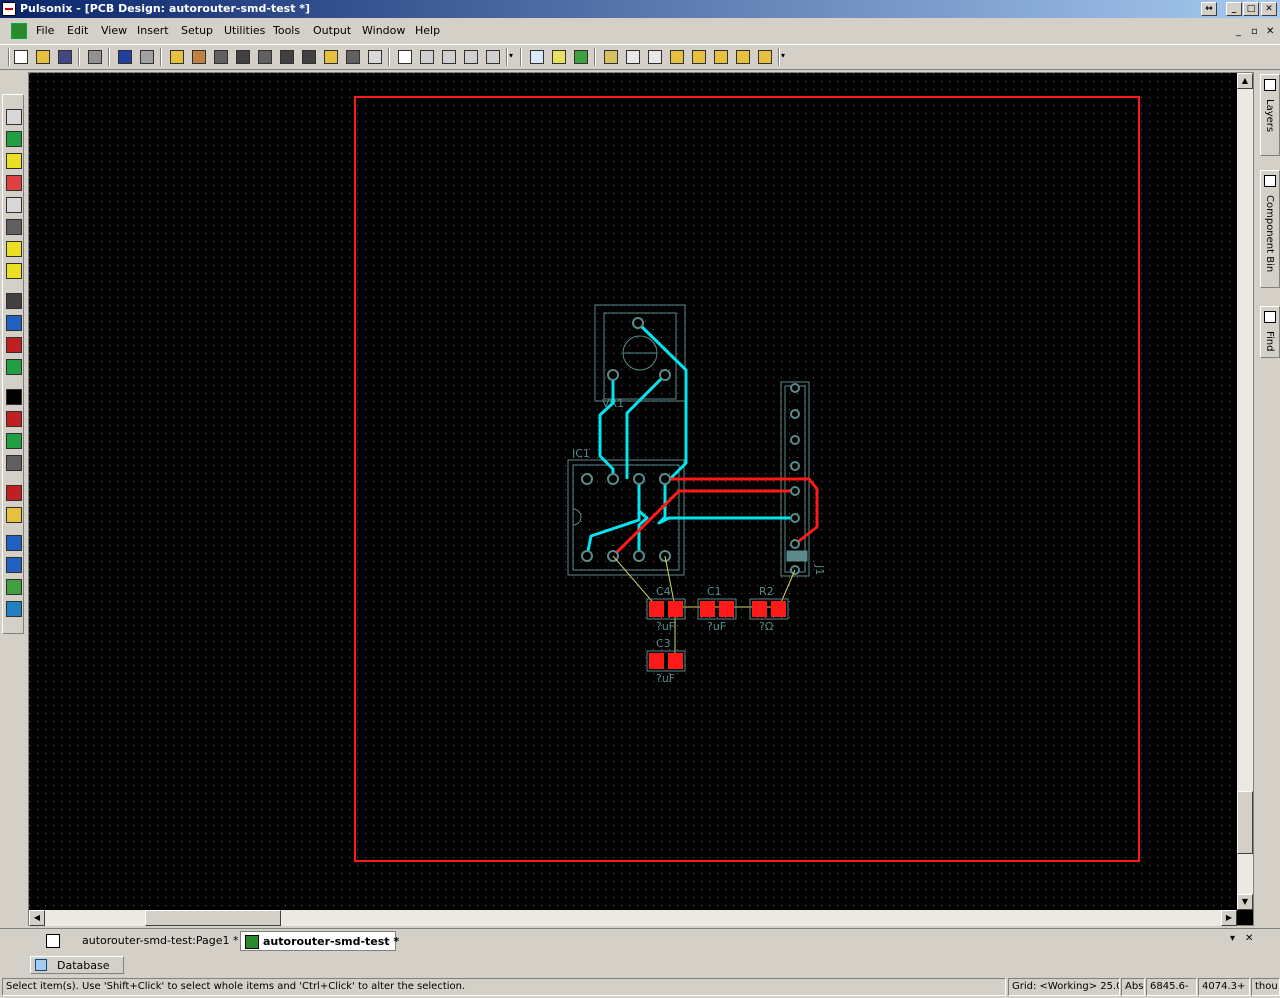 Image resolution: width=1280 pixels, height=998 pixels. Describe the element at coordinates (677, 57) in the screenshot. I see `align-button` at that location.